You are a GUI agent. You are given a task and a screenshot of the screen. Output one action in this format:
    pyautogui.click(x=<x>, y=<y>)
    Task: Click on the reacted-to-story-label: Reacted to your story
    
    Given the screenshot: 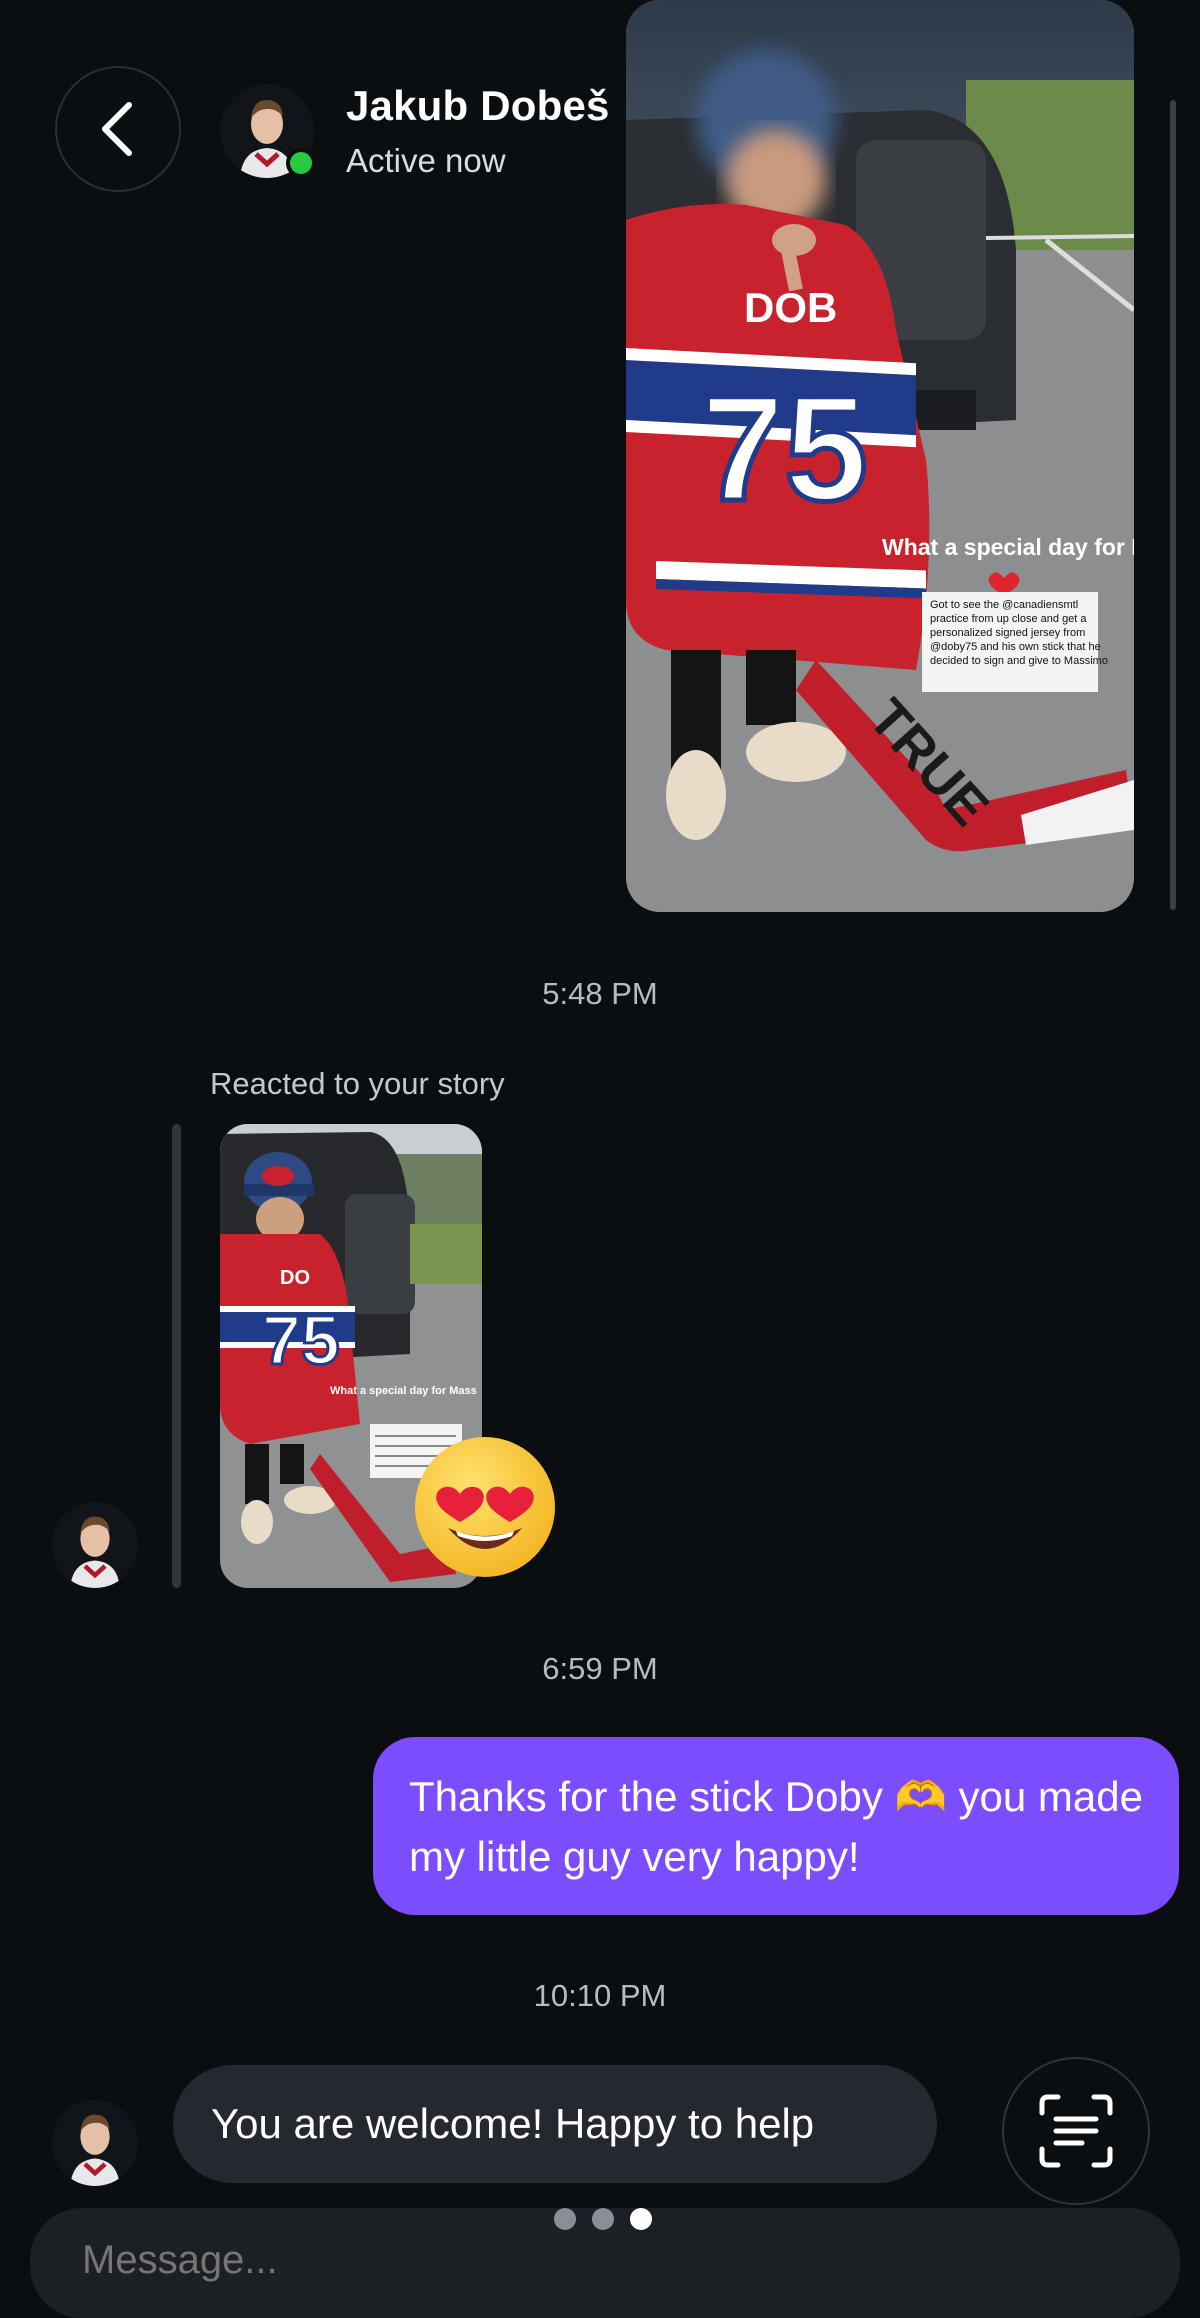 What is the action you would take?
    pyautogui.click(x=357, y=1083)
    